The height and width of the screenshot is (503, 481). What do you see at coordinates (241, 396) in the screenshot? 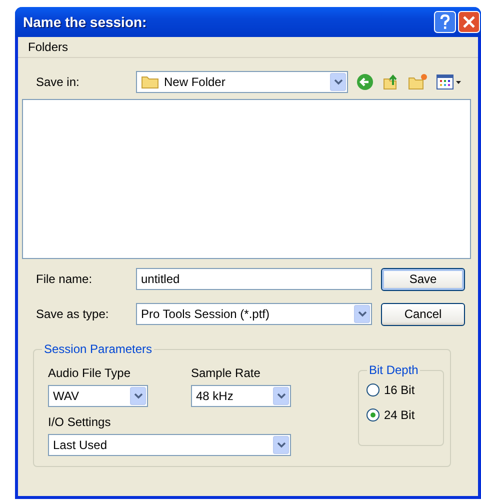
I see `sample-rate-dropdown: 48 kHz` at bounding box center [241, 396].